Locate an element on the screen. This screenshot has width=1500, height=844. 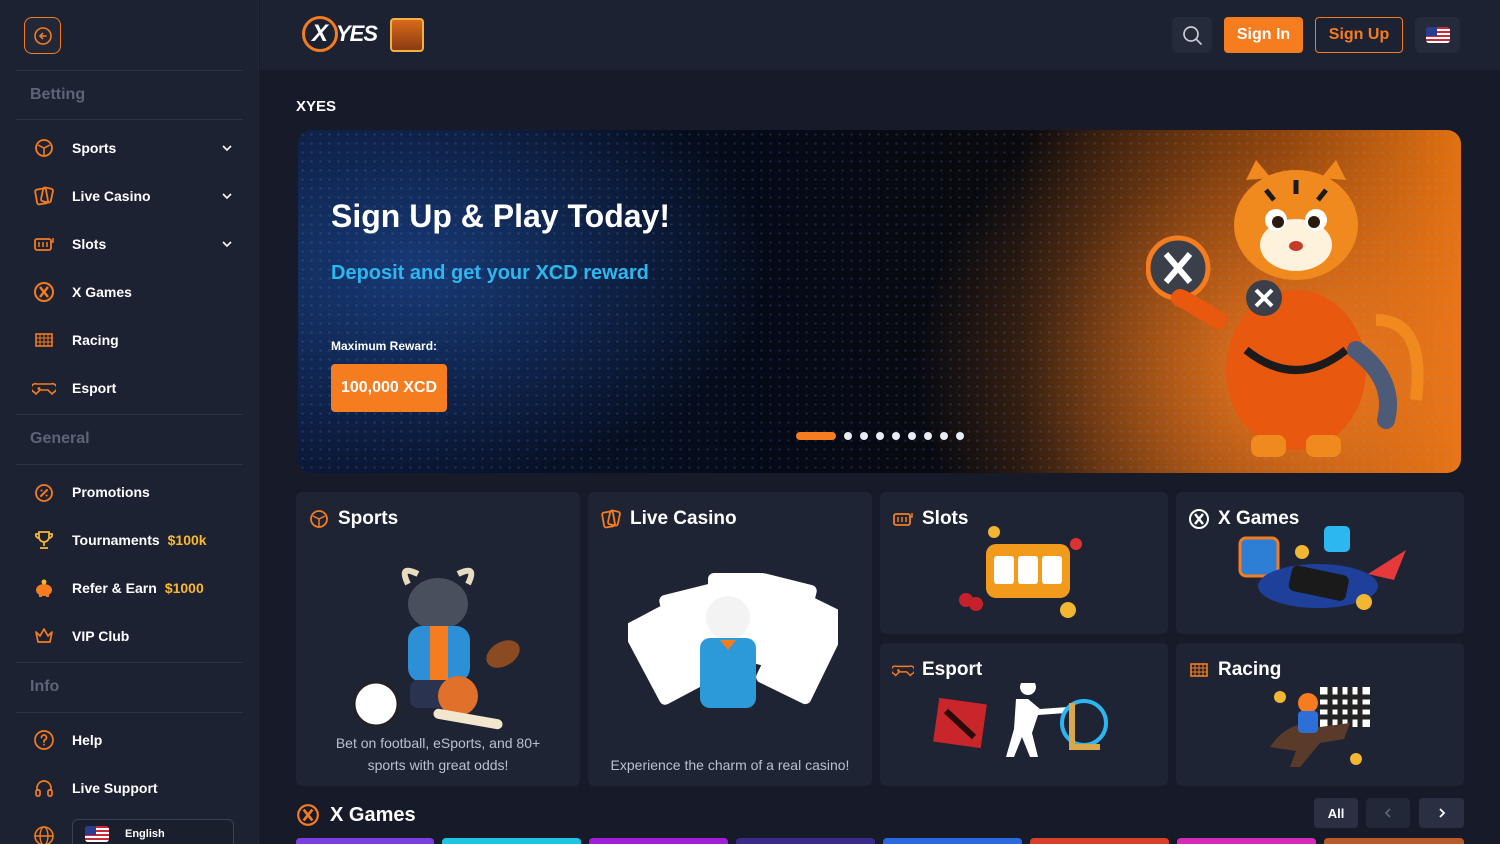
x-games-section-header: X Games is located at coordinates (356, 815).